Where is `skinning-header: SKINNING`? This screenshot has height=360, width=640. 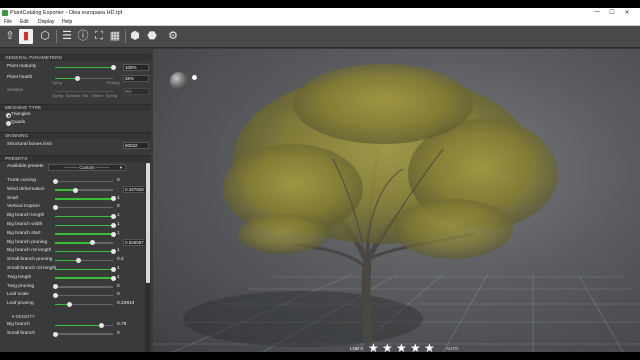 skinning-header: SKINNING is located at coordinates (75, 135).